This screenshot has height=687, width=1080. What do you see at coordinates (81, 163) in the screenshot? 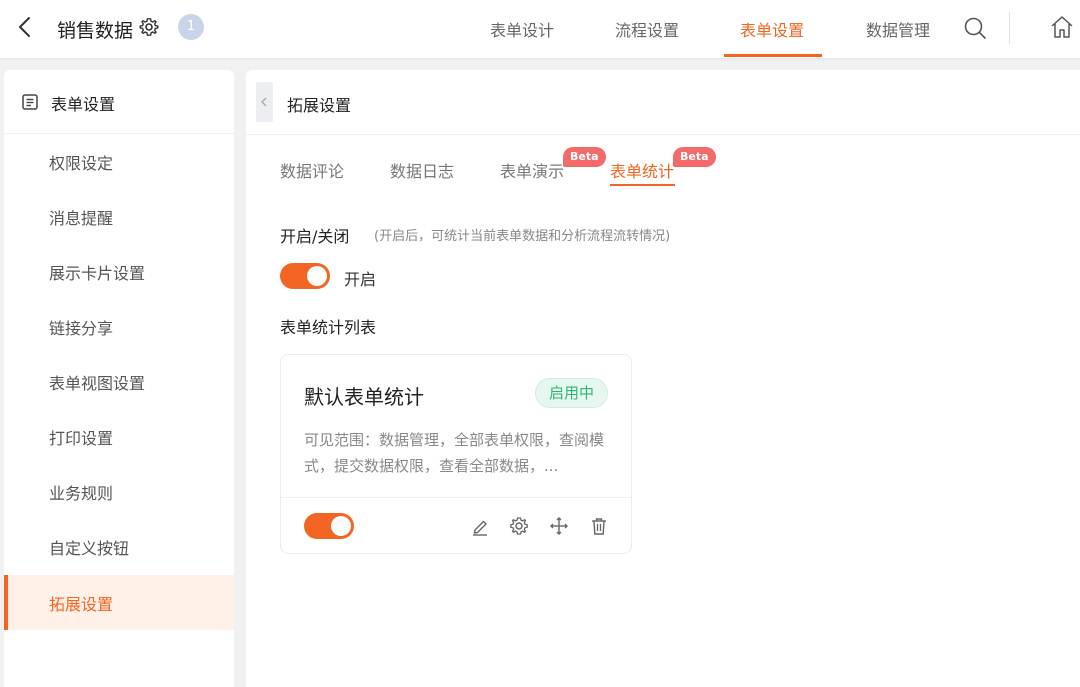
I see `sidebar-item-label: 权限设定` at bounding box center [81, 163].